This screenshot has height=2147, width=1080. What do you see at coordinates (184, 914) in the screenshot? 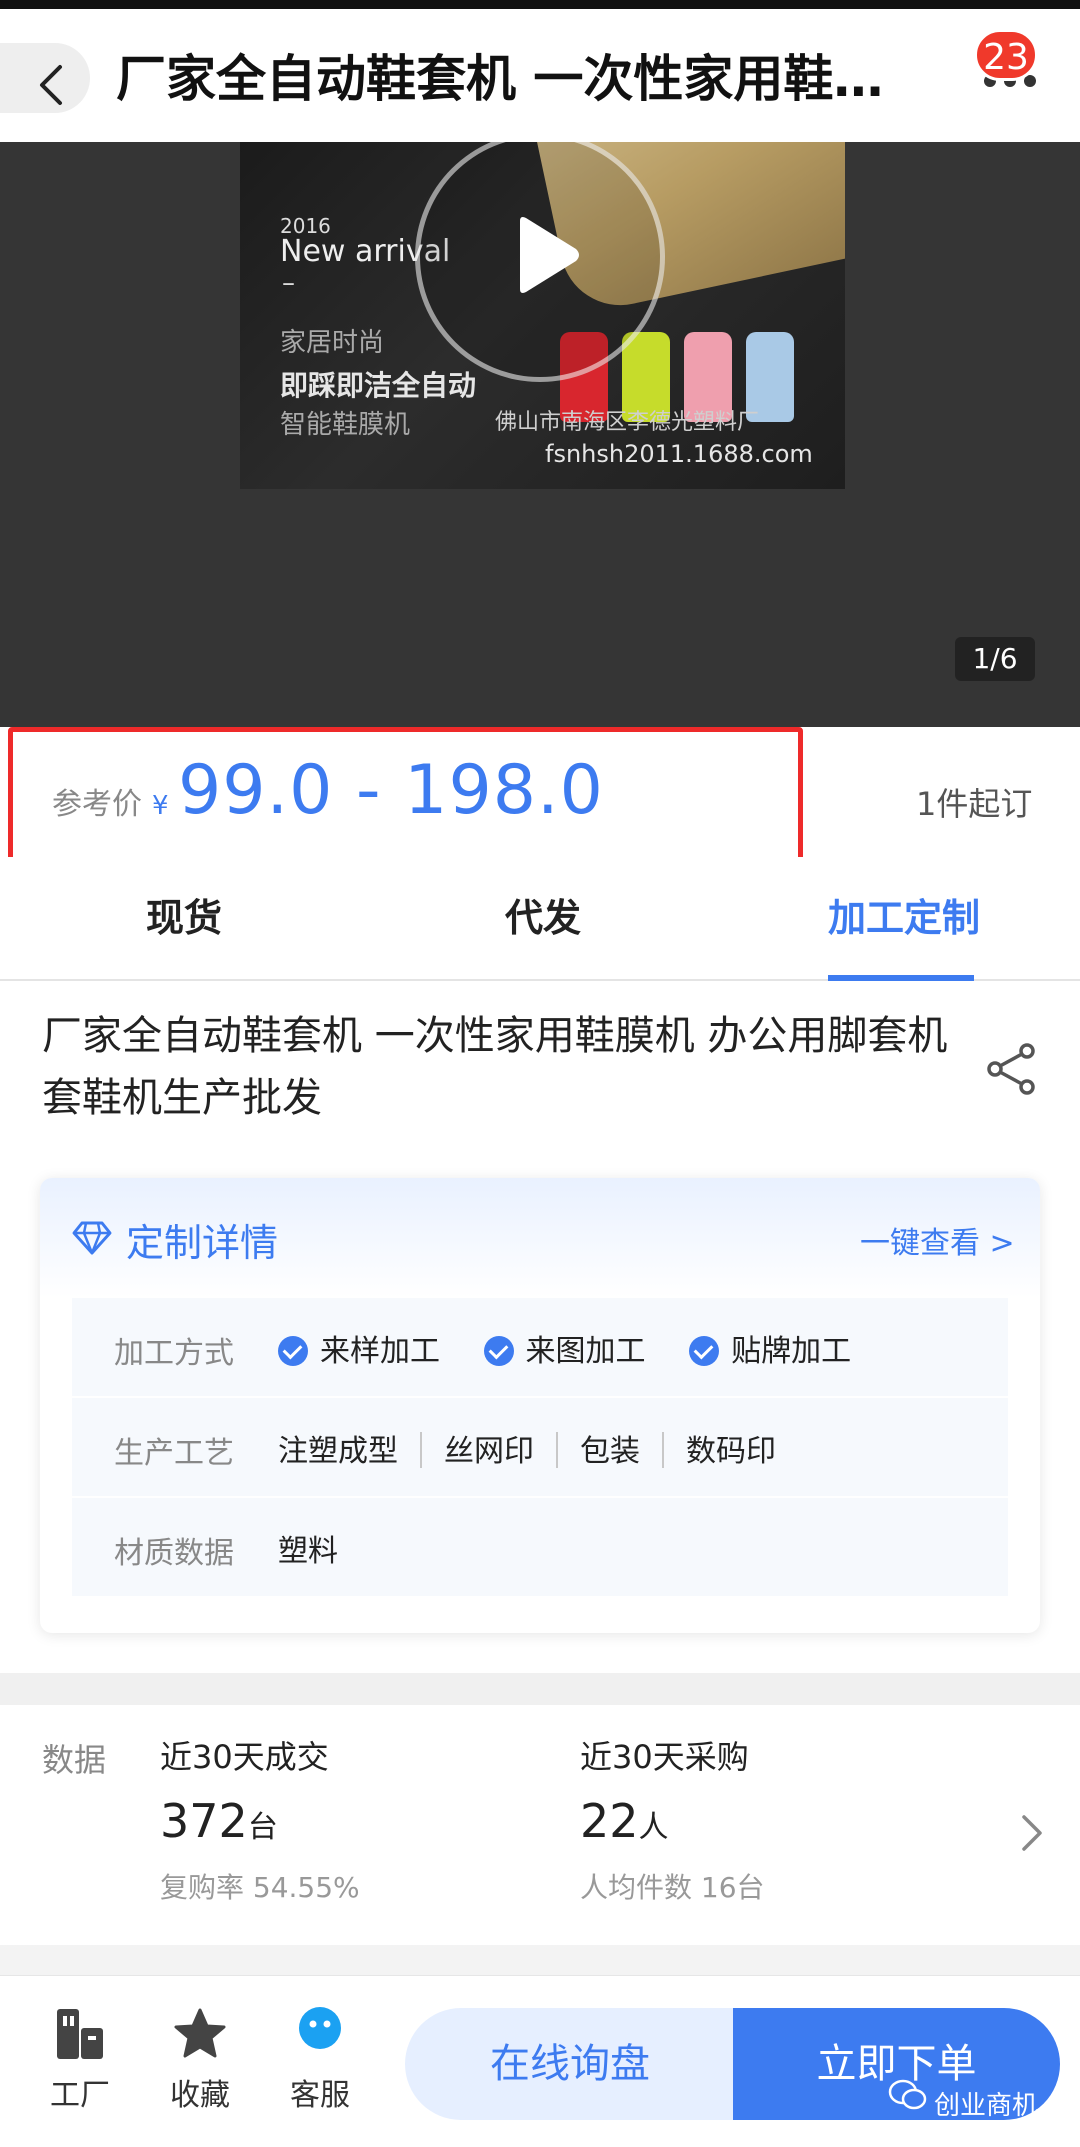
I see `tab-in-stock: 现货` at bounding box center [184, 914].